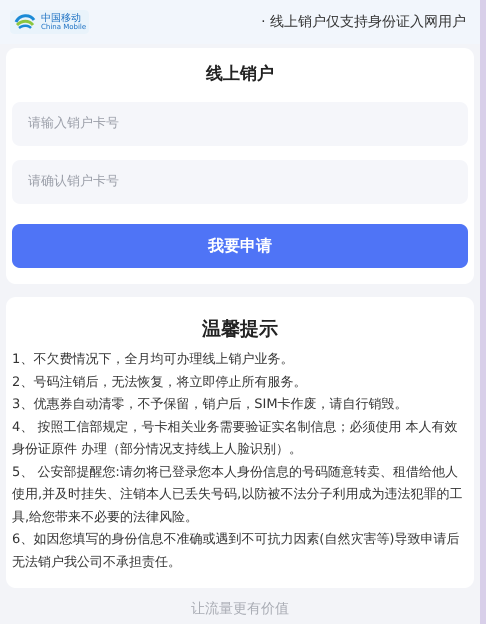 This screenshot has height=624, width=486. Describe the element at coordinates (153, 360) in the screenshot. I see `tip-text: 1、不欠费情况下，全月均可办理线上销户业务。` at that location.